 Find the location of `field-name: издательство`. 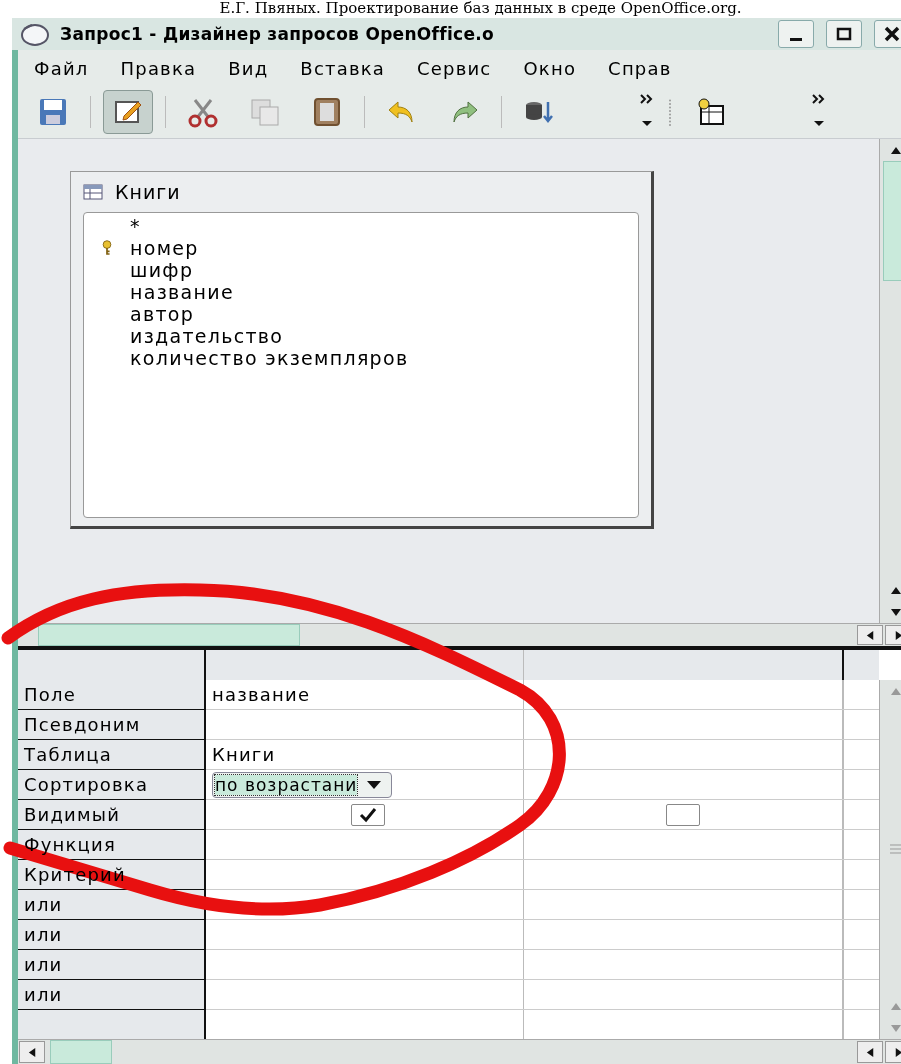

field-name: издательство is located at coordinates (207, 336).